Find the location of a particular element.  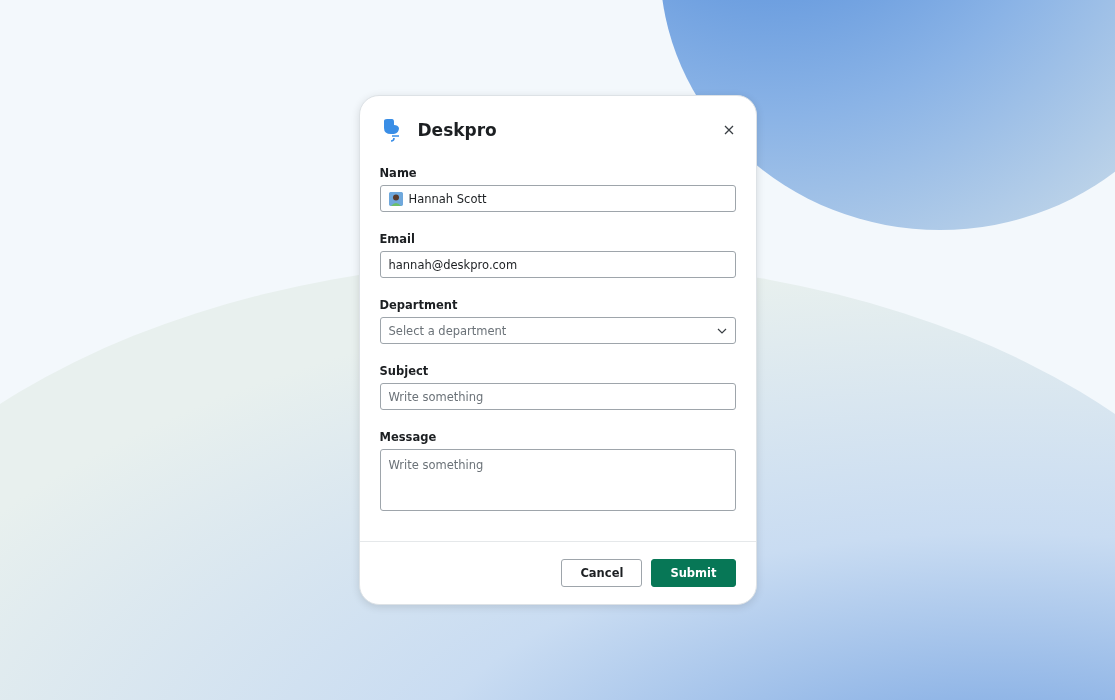

cancel-button: Cancel is located at coordinates (602, 573).